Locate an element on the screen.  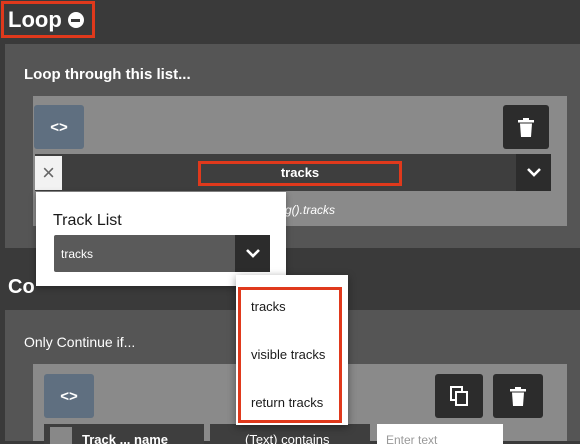
close-icon: × is located at coordinates (48, 172).